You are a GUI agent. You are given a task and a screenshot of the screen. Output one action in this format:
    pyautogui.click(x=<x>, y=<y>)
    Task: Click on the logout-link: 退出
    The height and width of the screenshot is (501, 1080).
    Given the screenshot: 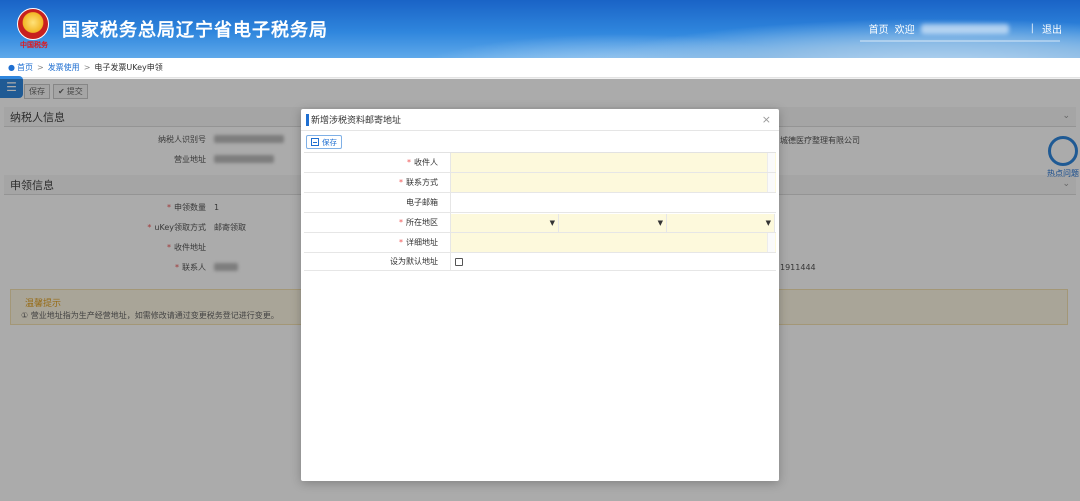 What is the action you would take?
    pyautogui.click(x=1052, y=28)
    